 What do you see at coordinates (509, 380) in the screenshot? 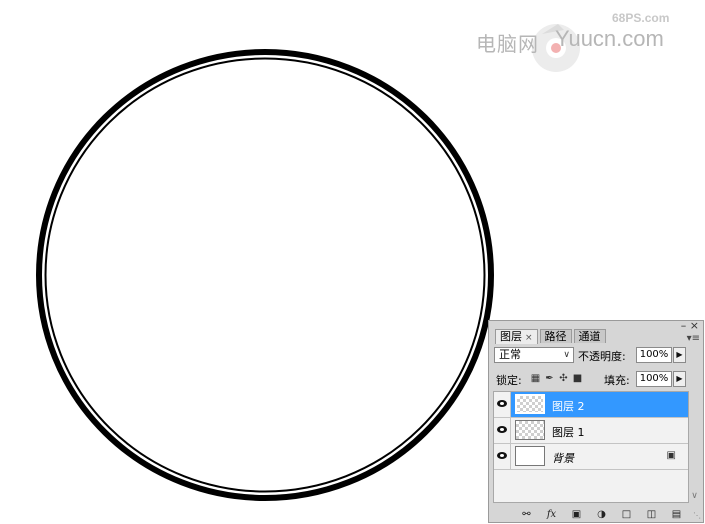
I see `lock-label: 锁定:` at bounding box center [509, 380].